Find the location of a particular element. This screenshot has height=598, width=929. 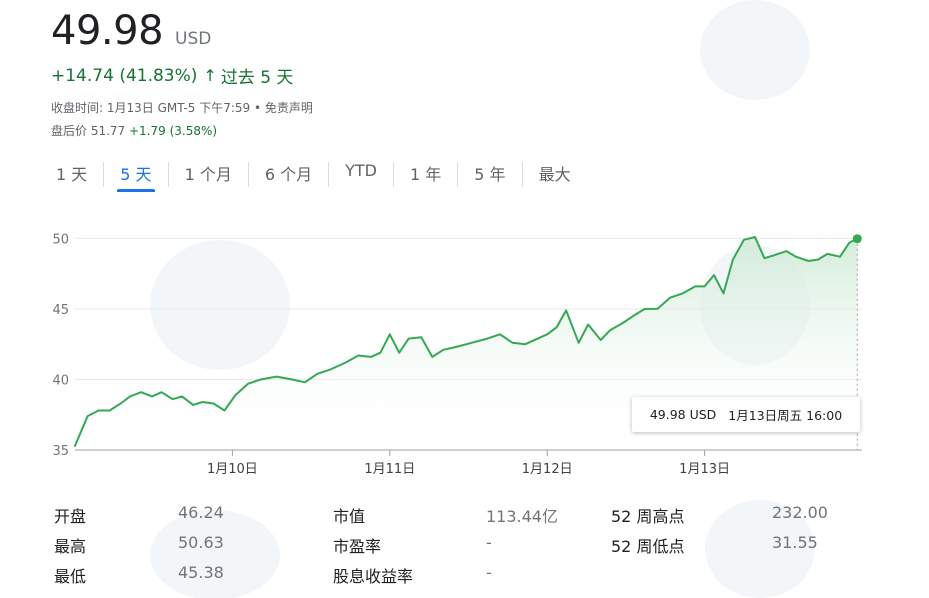

tab-1y: 1 年 is located at coordinates (425, 174).